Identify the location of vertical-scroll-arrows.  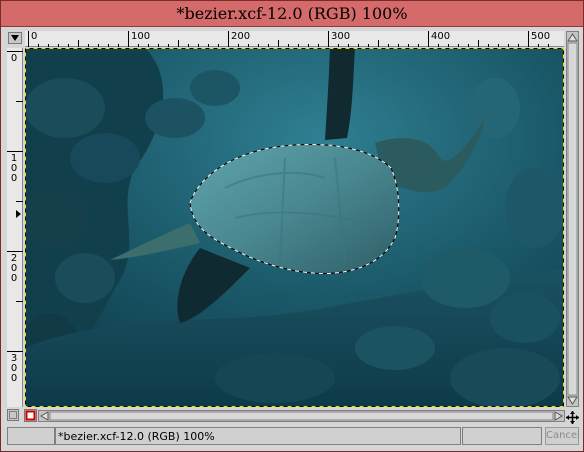
(572, 219).